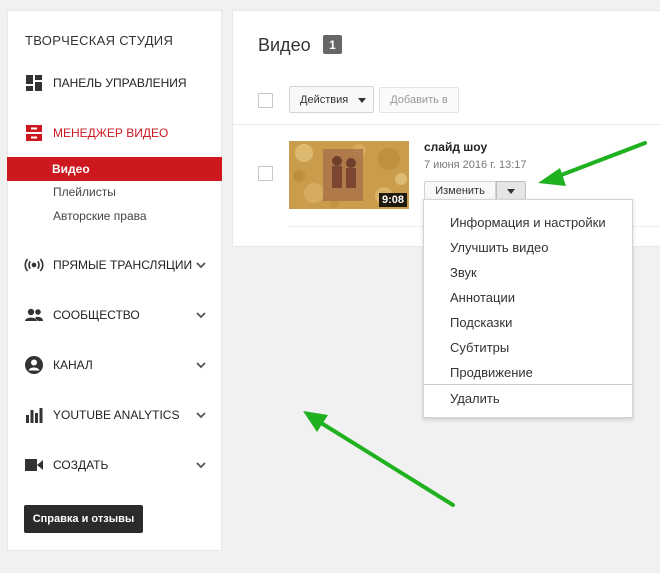 This screenshot has width=660, height=573. What do you see at coordinates (34, 365) in the screenshot?
I see `channel-icon` at bounding box center [34, 365].